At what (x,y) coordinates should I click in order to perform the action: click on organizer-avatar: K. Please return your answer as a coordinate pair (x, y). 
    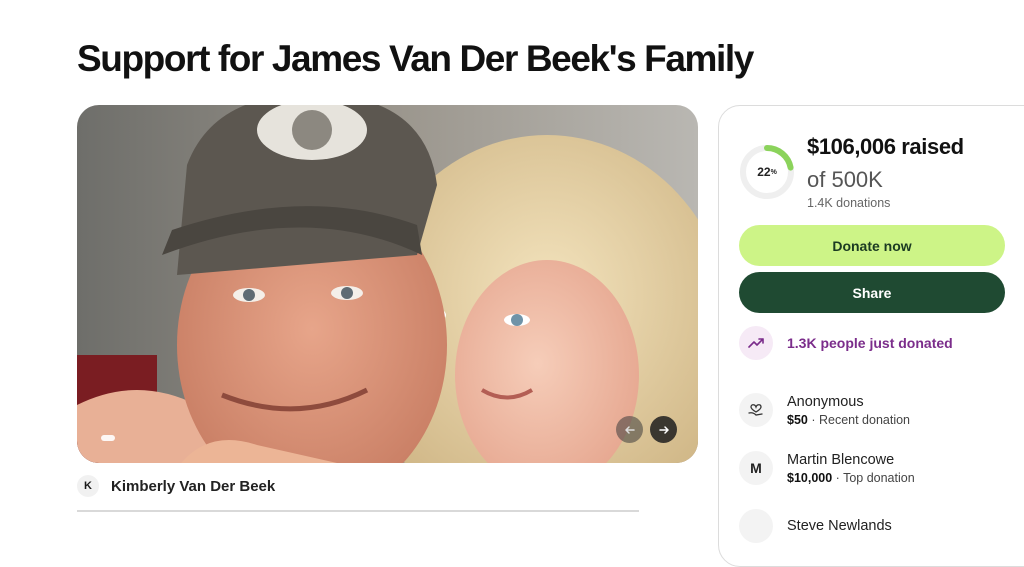
    Looking at the image, I should click on (88, 486).